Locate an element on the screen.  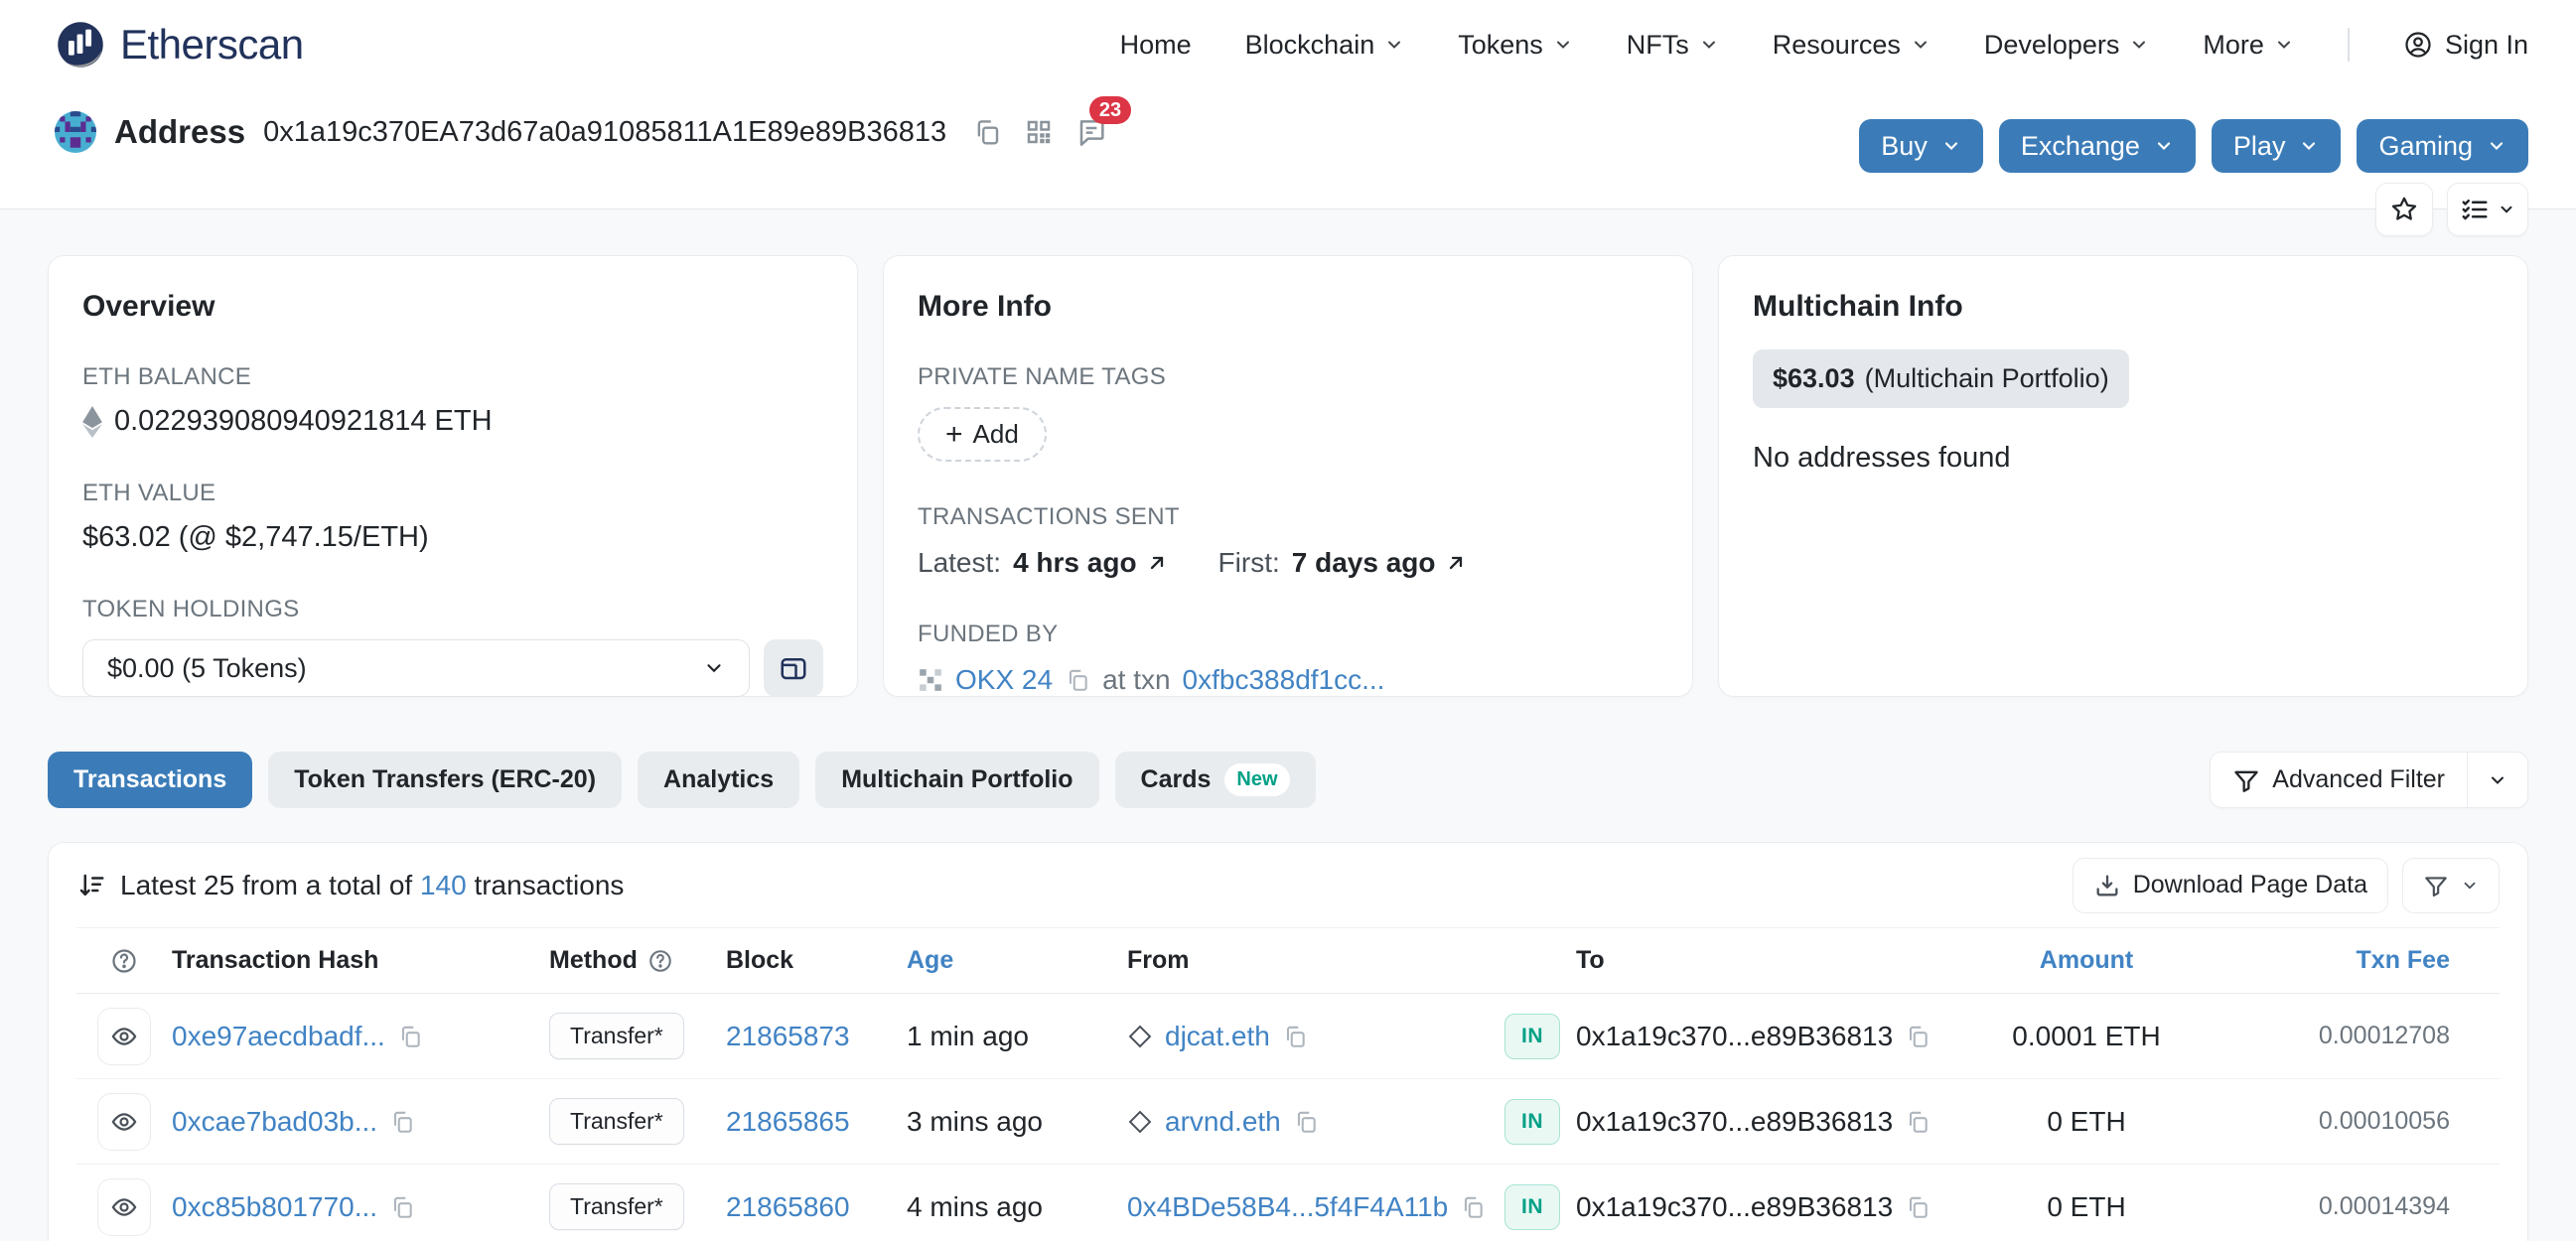
eye-icon is located at coordinates (124, 1122).